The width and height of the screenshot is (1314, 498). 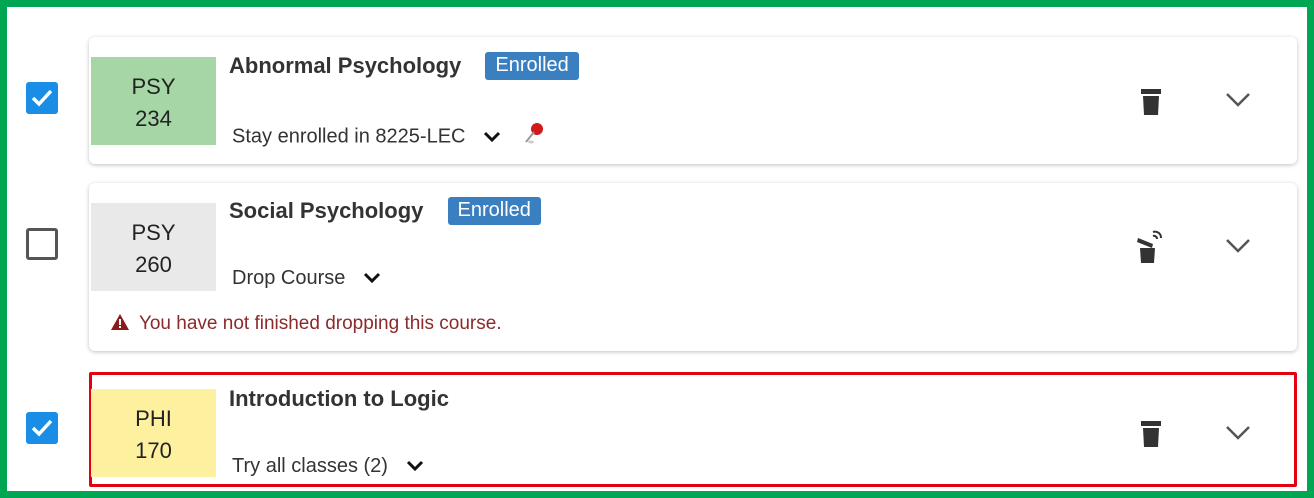 I want to click on drop-trash-icon, so click(x=1150, y=248).